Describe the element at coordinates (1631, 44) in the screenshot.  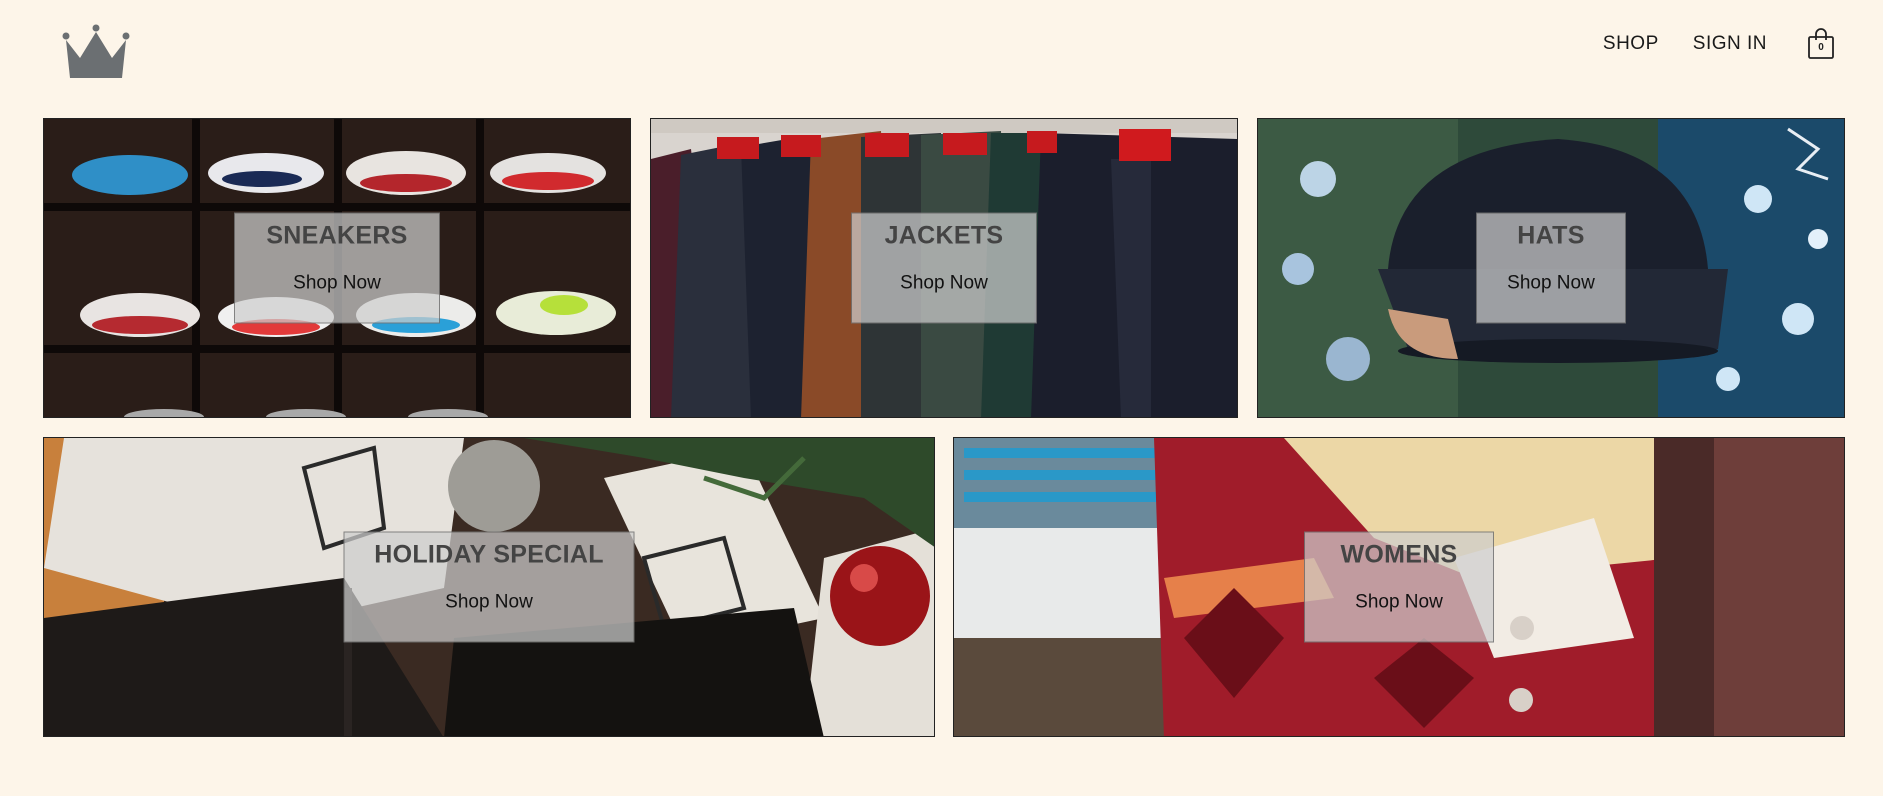
I see `nav-shop-link: SHOP` at that location.